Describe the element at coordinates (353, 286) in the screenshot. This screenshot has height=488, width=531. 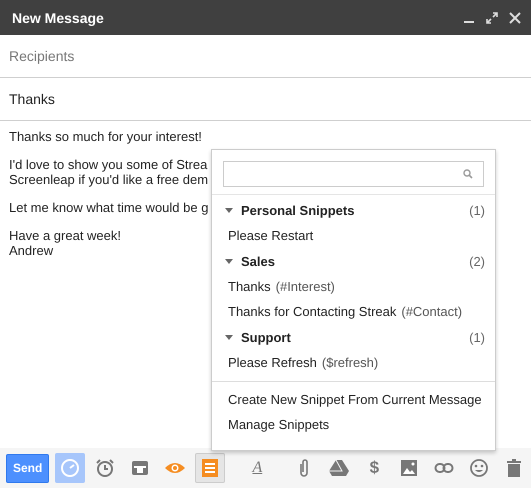
I see `snippet-item: Thanks (#Interest)` at that location.